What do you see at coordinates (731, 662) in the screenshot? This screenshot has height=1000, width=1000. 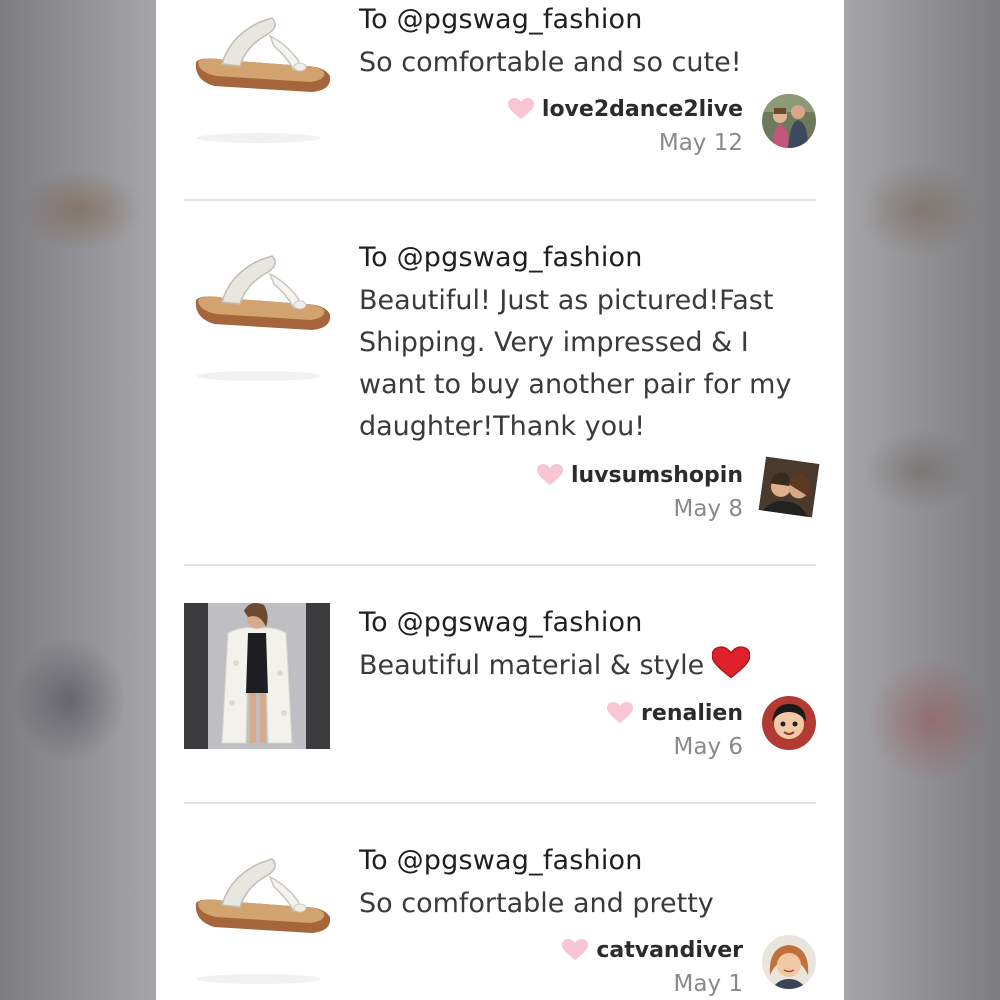 I see `red-heart-emoji-icon` at bounding box center [731, 662].